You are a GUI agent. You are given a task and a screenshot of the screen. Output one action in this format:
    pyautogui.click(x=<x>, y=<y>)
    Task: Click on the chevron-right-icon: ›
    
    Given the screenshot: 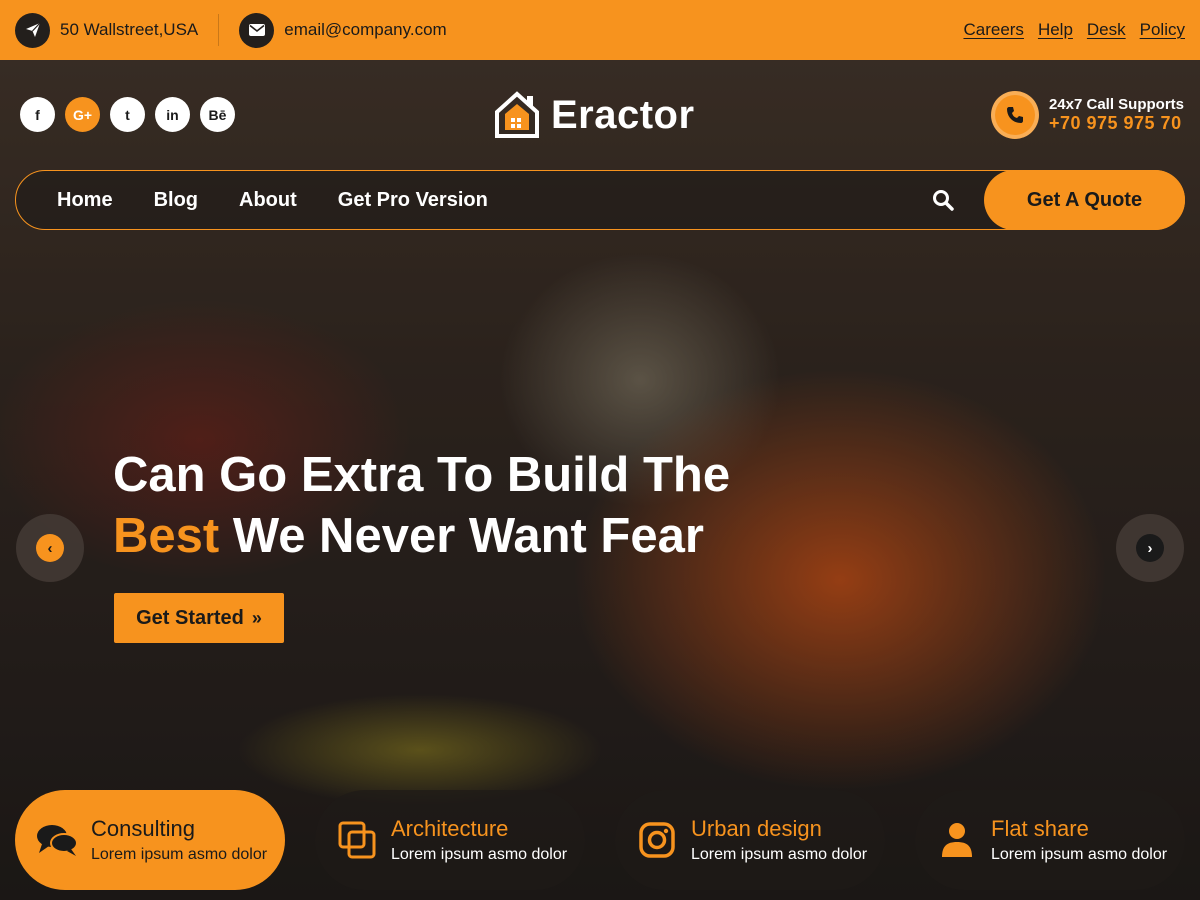 What is the action you would take?
    pyautogui.click(x=1150, y=548)
    